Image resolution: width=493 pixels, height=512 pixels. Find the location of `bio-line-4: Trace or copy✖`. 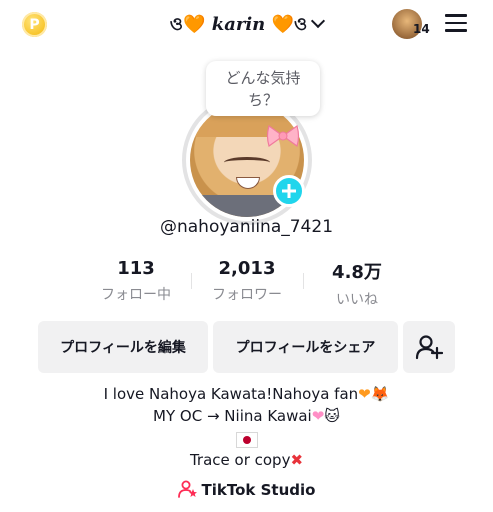

bio-line-4: Trace or copy✖ is located at coordinates (246, 460).